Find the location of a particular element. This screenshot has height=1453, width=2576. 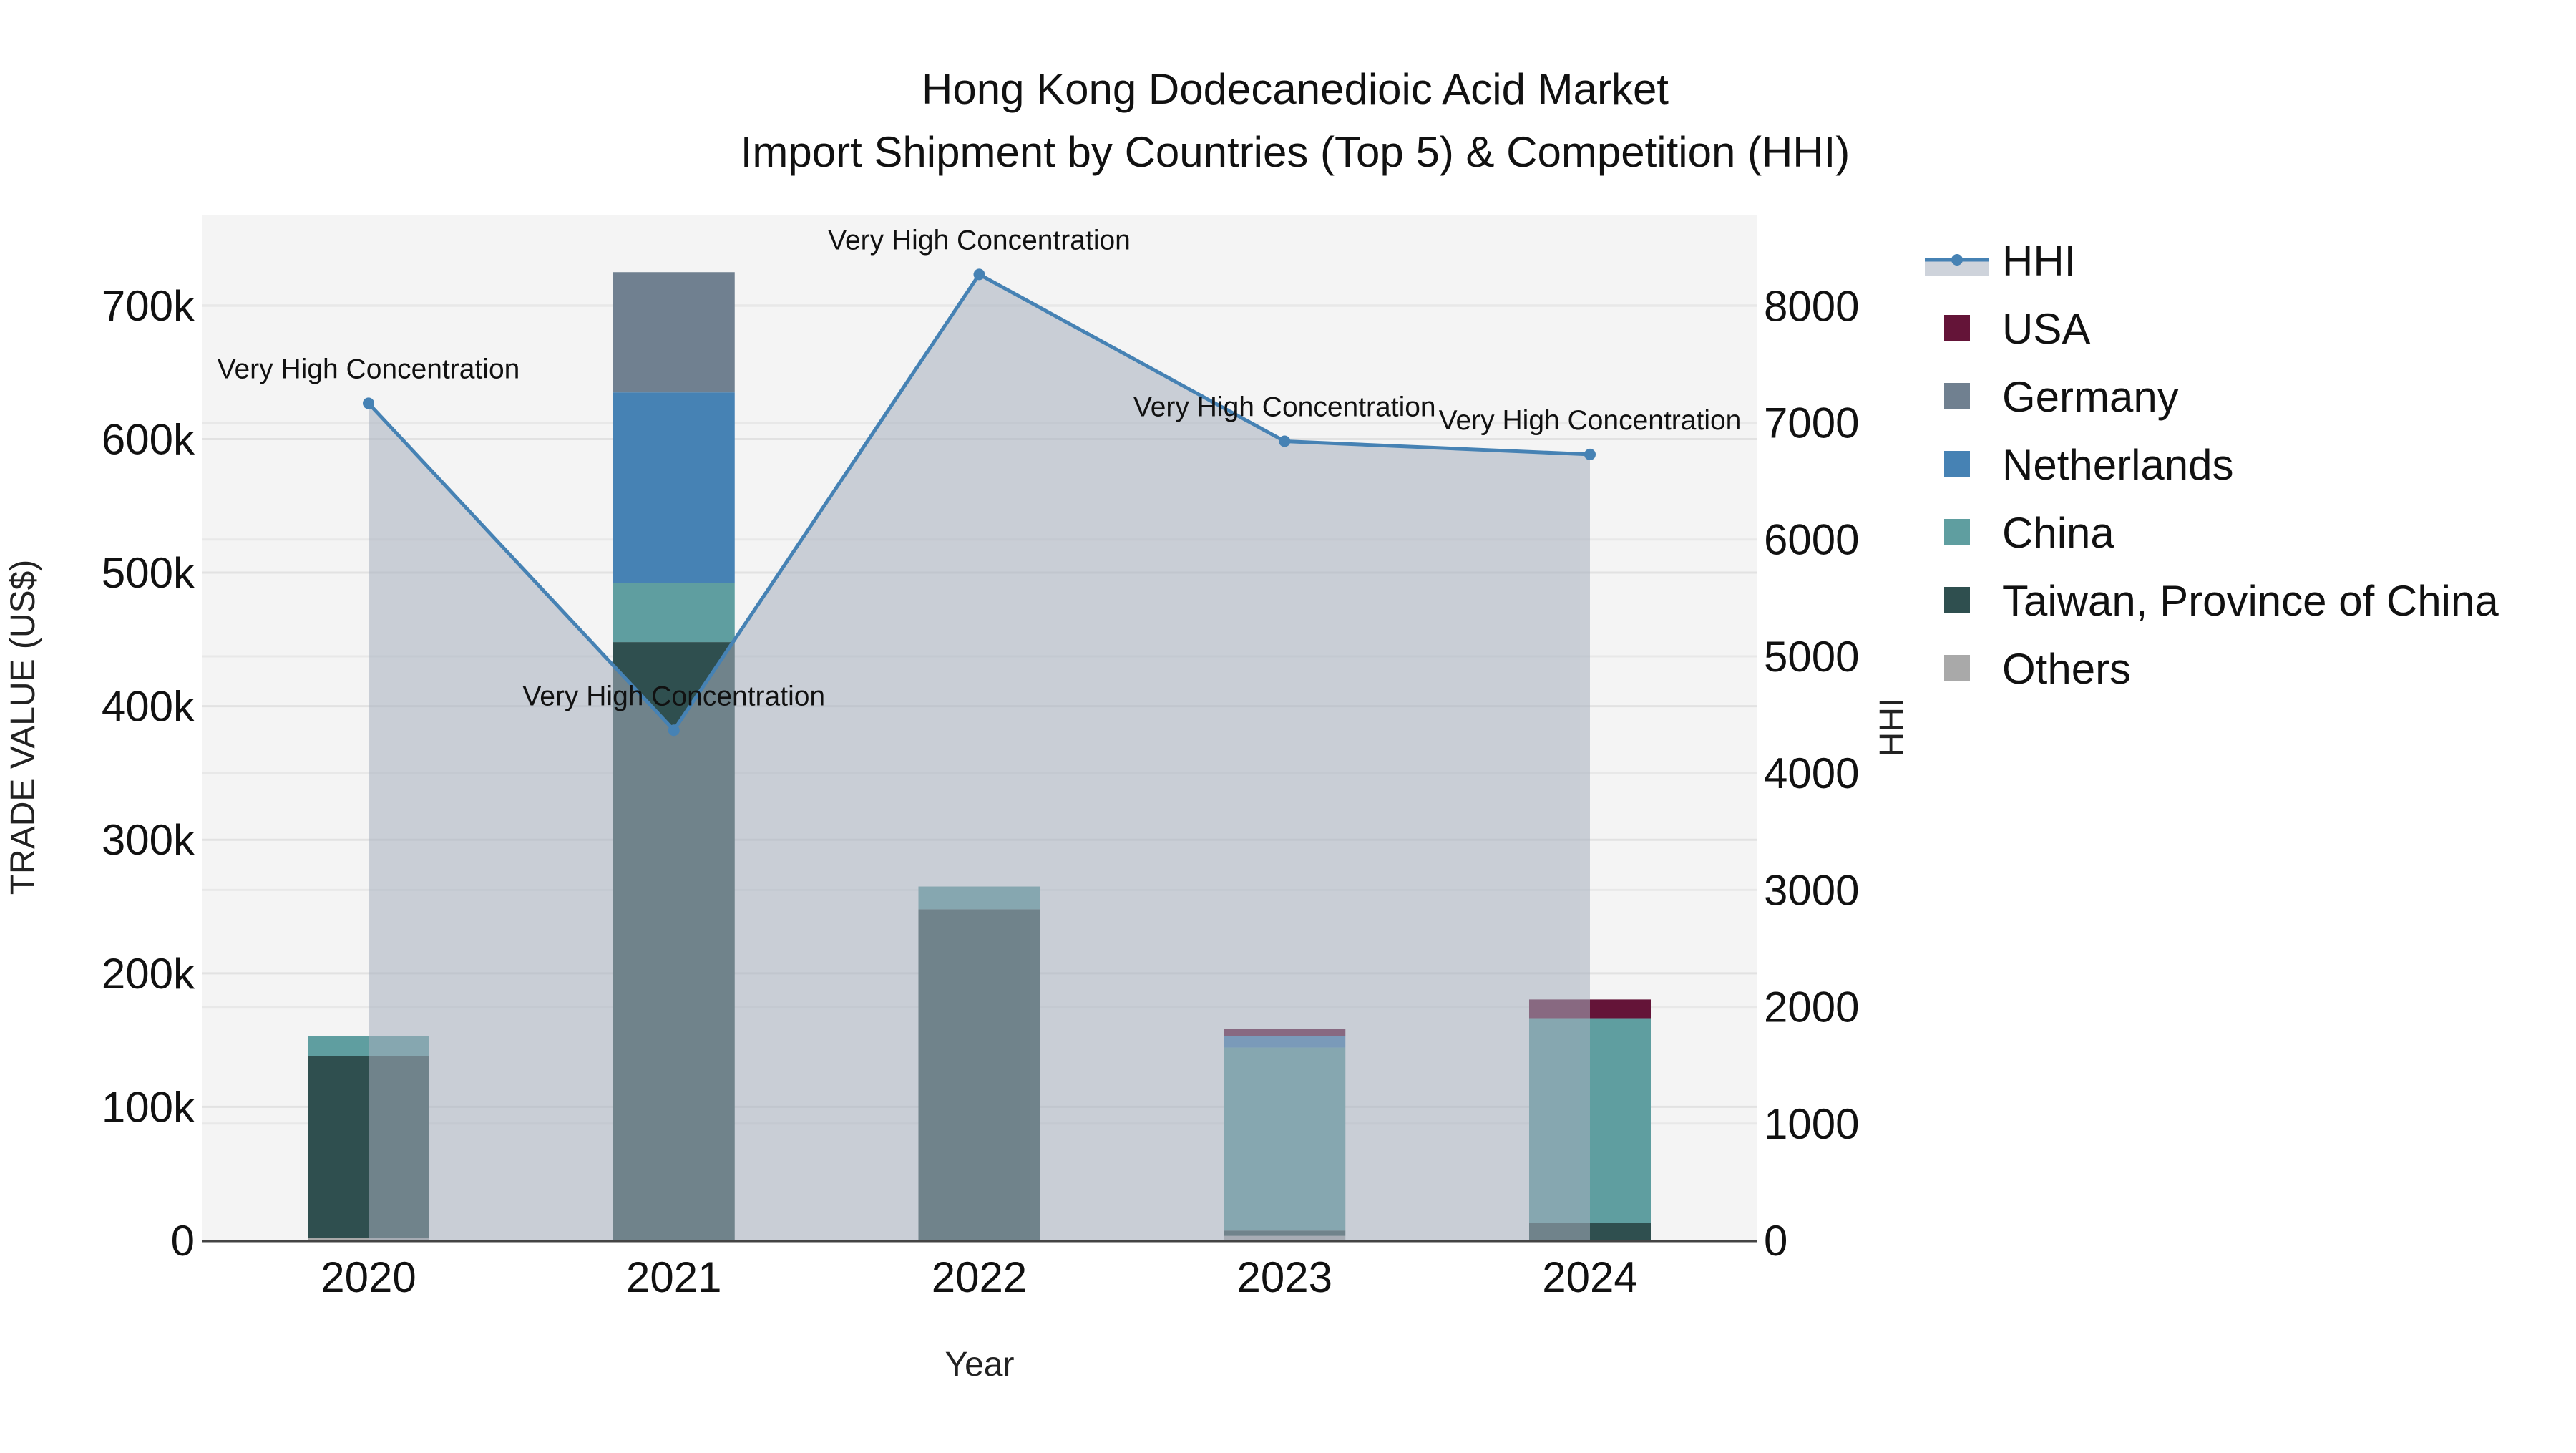

y-tick-label: 500k is located at coordinates (148, 573).